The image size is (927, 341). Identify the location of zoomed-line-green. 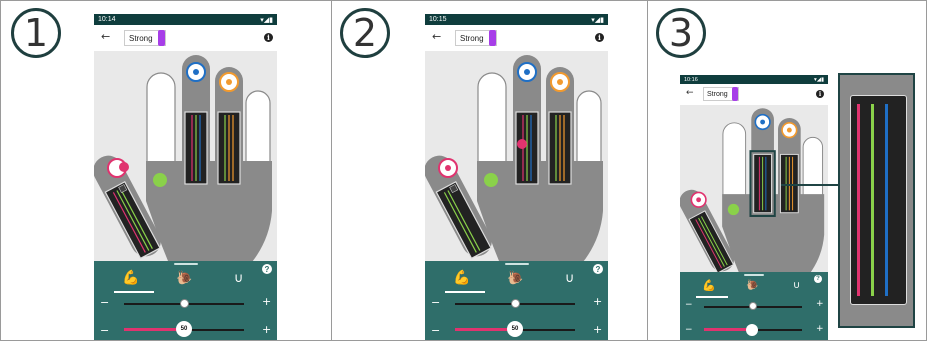
(872, 200).